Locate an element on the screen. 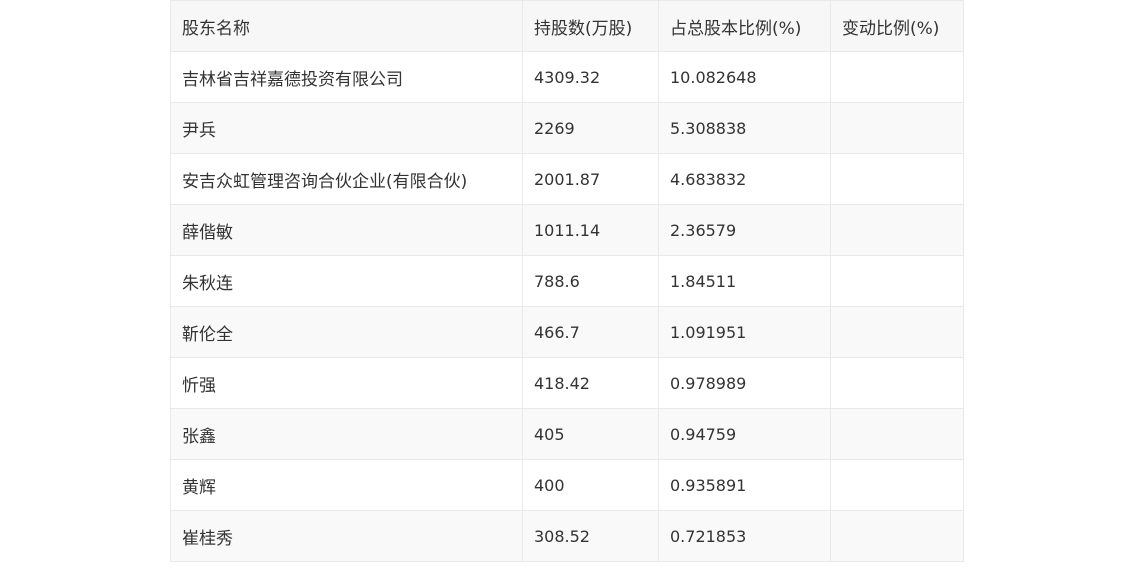 The height and width of the screenshot is (573, 1134). table-row: 薛偕敏 1011.14 2.36579 is located at coordinates (567, 230).